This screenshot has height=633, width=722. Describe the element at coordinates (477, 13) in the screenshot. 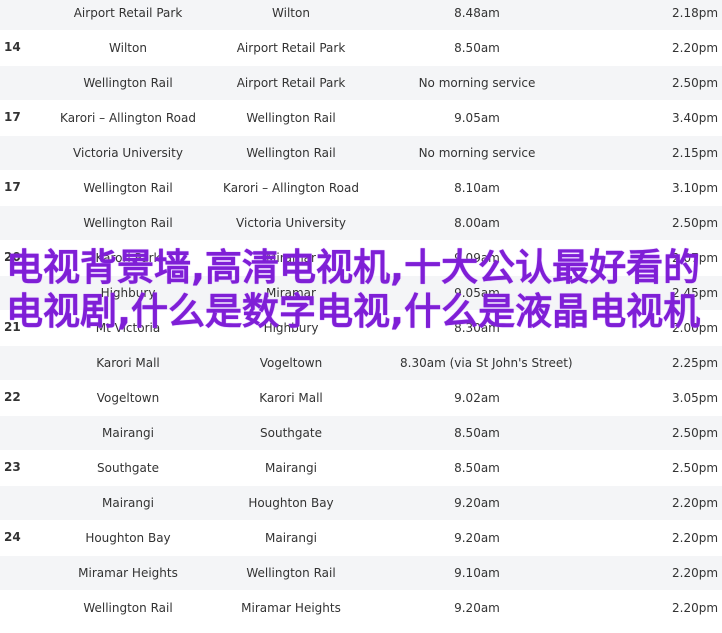

I see `depart-time: 8.48am` at that location.